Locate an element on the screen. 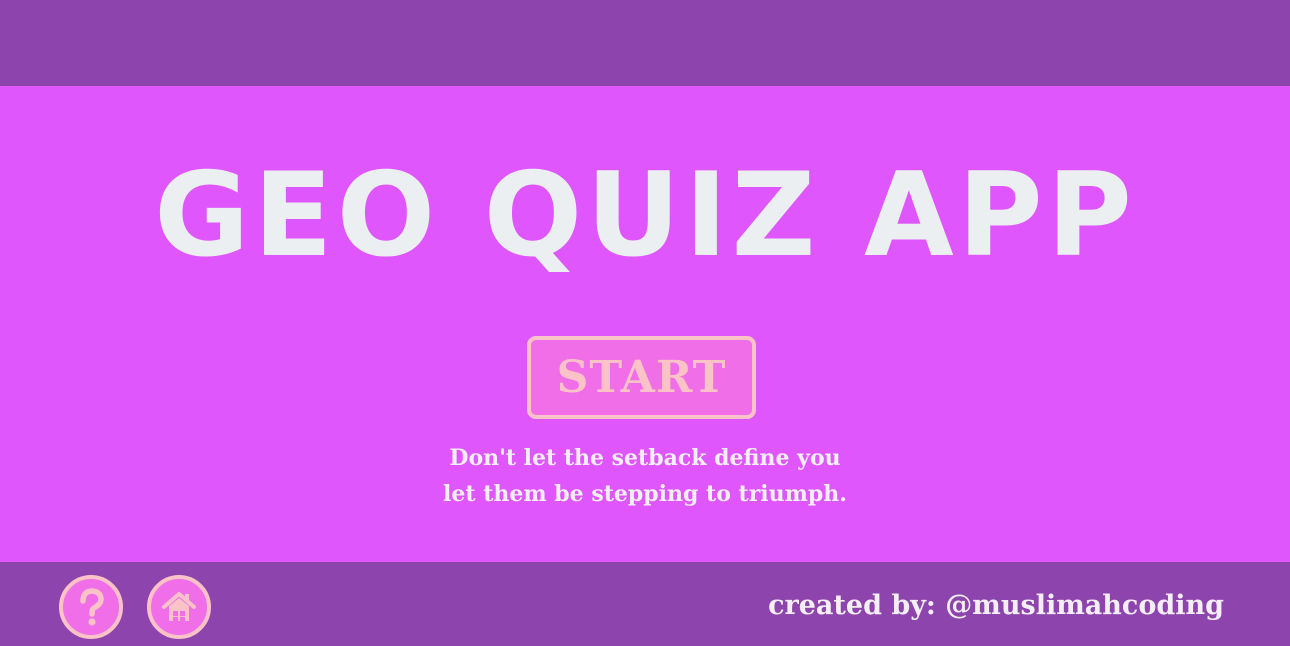 Image resolution: width=1290 pixels, height=646 pixels. question-circle-icon is located at coordinates (92, 607).